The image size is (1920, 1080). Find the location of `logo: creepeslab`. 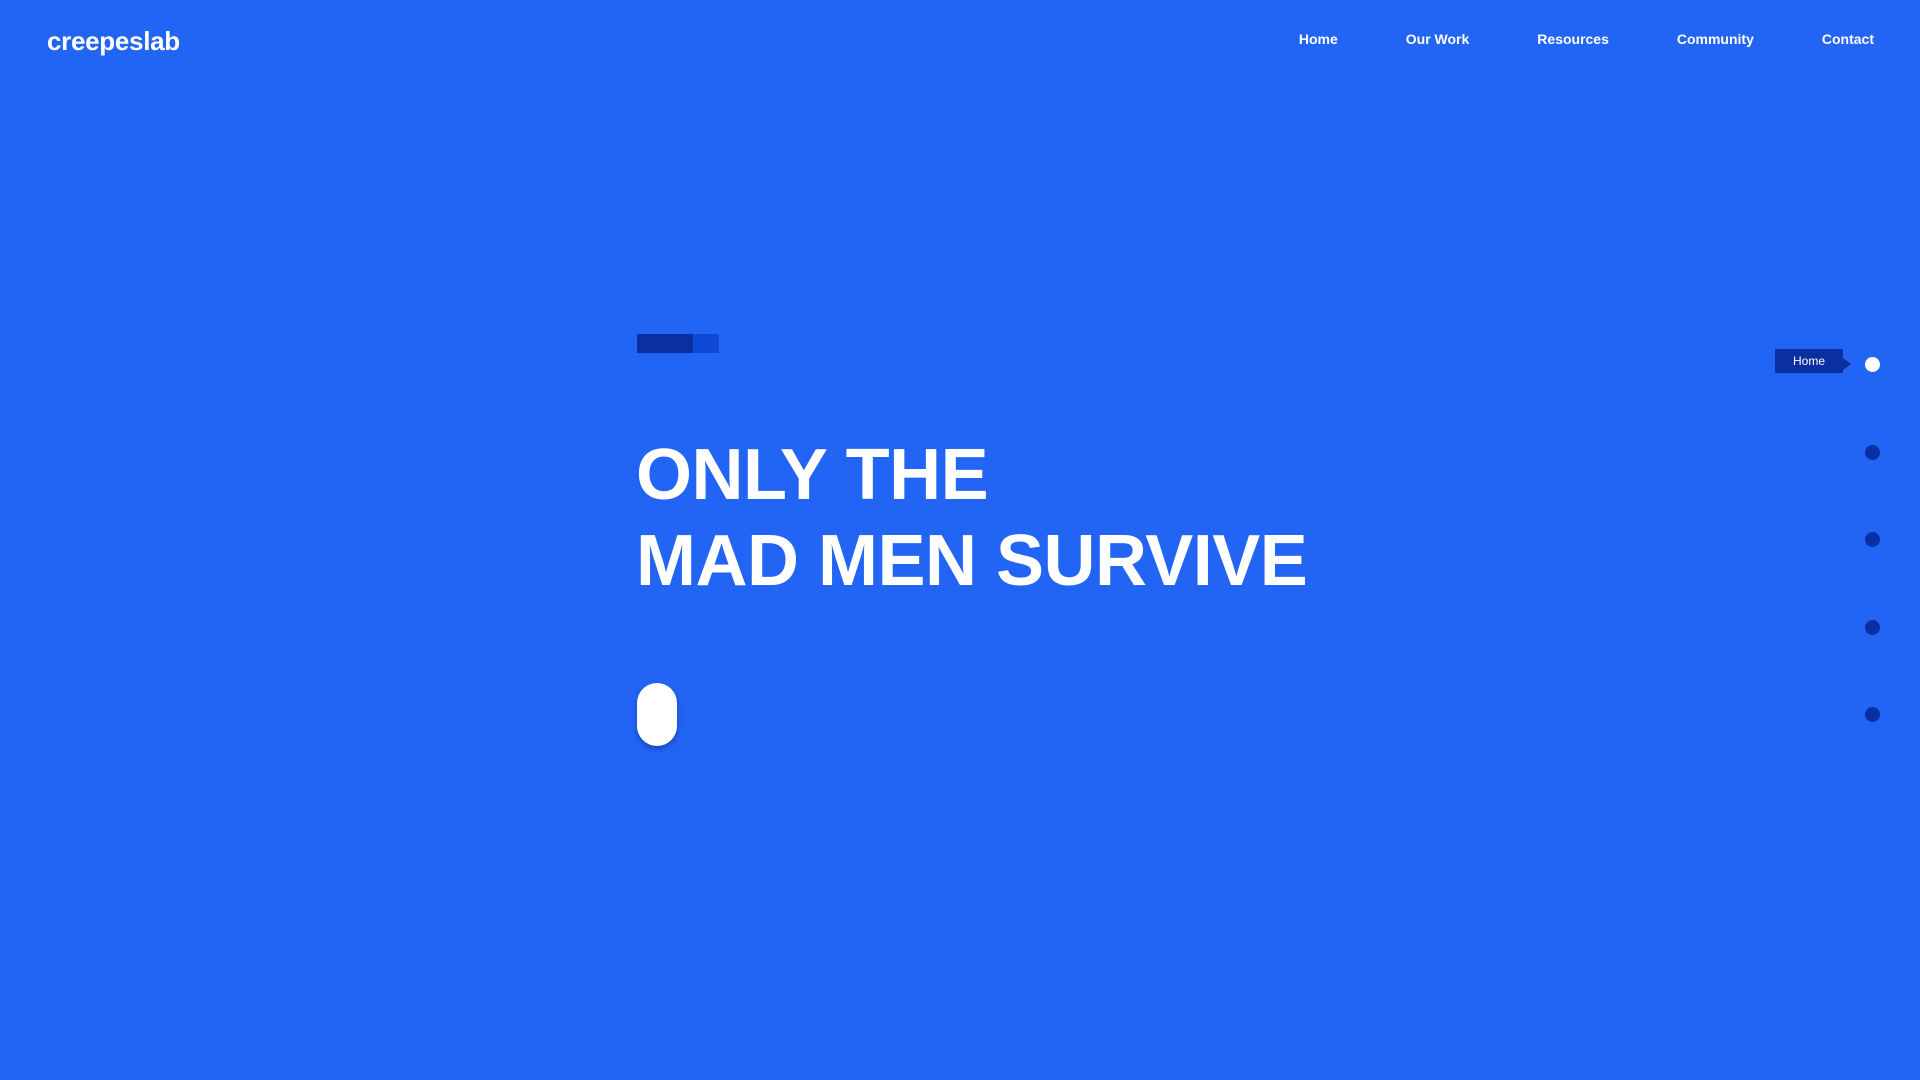

logo: creepeslab is located at coordinates (113, 41).